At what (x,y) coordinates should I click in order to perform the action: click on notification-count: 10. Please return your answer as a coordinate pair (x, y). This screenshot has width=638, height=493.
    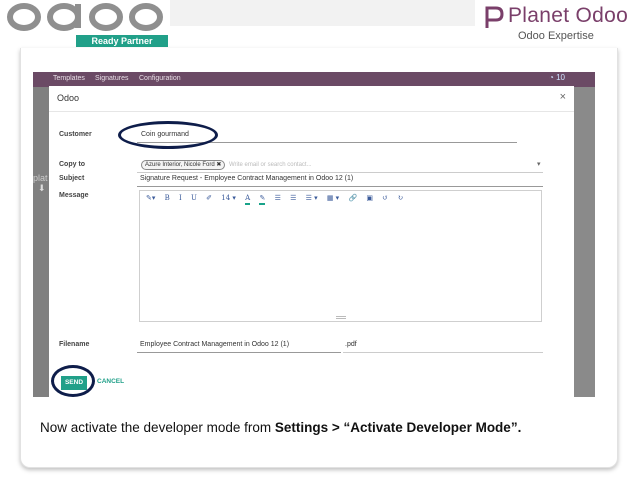
    Looking at the image, I should click on (560, 77).